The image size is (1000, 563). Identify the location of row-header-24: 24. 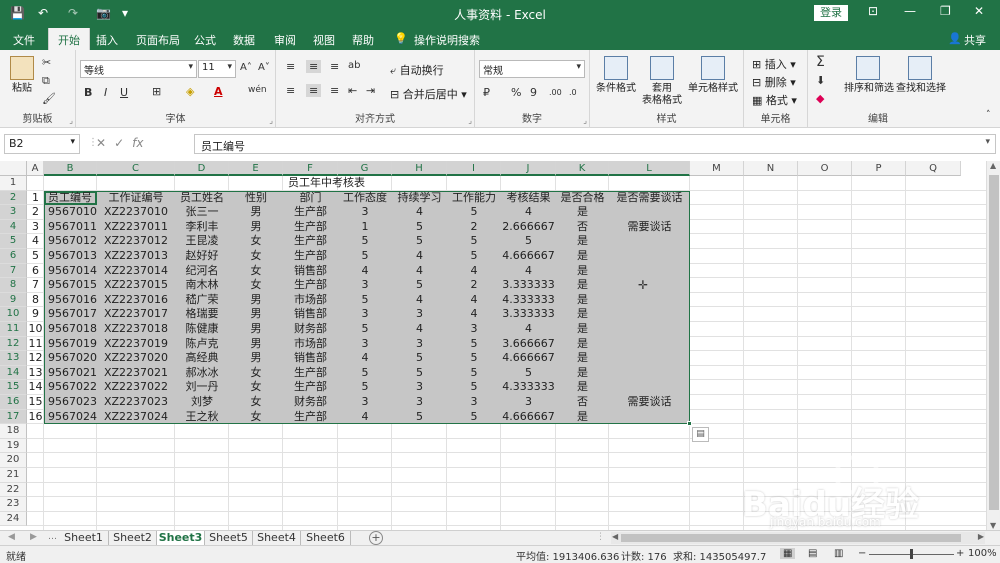
(13, 519).